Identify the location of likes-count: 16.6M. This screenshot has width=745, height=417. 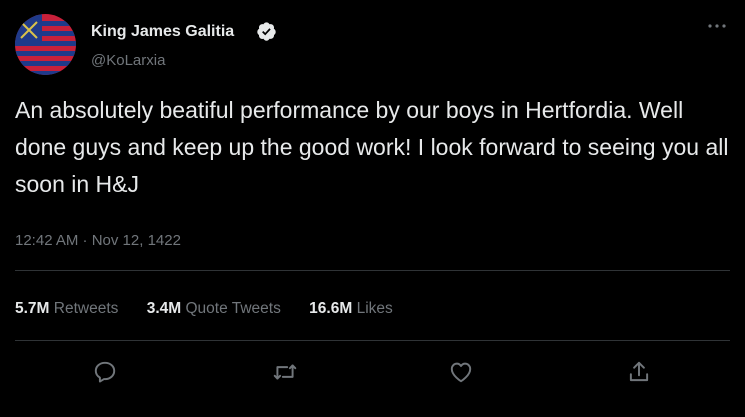
(331, 308).